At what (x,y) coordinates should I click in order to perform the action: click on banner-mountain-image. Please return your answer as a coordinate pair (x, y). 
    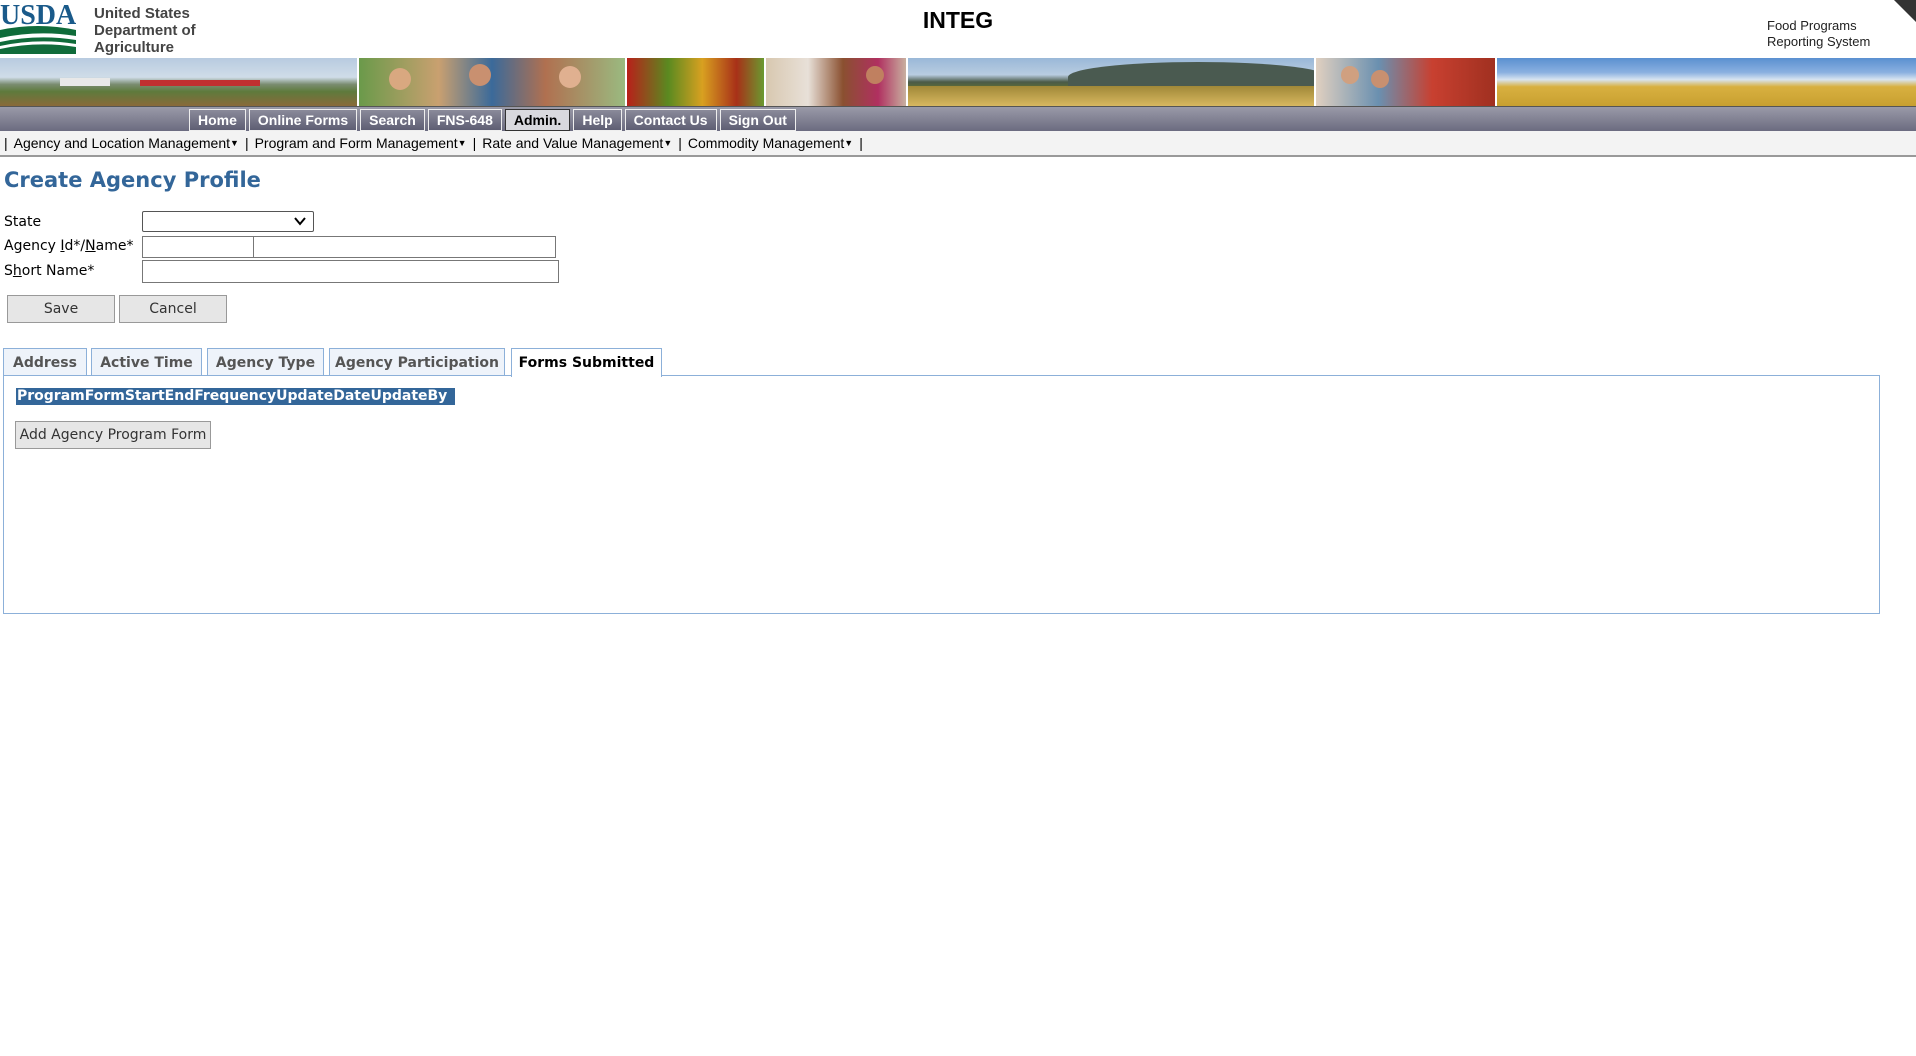
    Looking at the image, I should click on (1112, 82).